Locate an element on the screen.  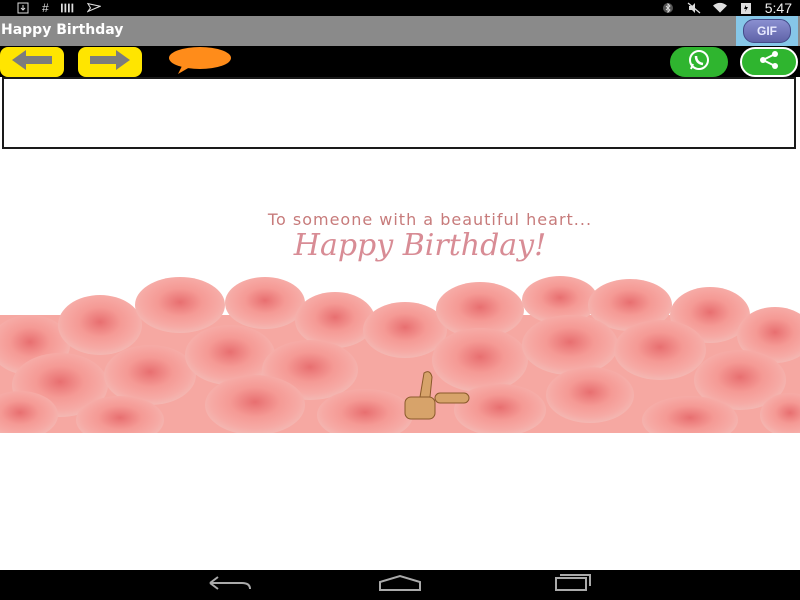
app-bar: Happy Birthday is located at coordinates (400, 31).